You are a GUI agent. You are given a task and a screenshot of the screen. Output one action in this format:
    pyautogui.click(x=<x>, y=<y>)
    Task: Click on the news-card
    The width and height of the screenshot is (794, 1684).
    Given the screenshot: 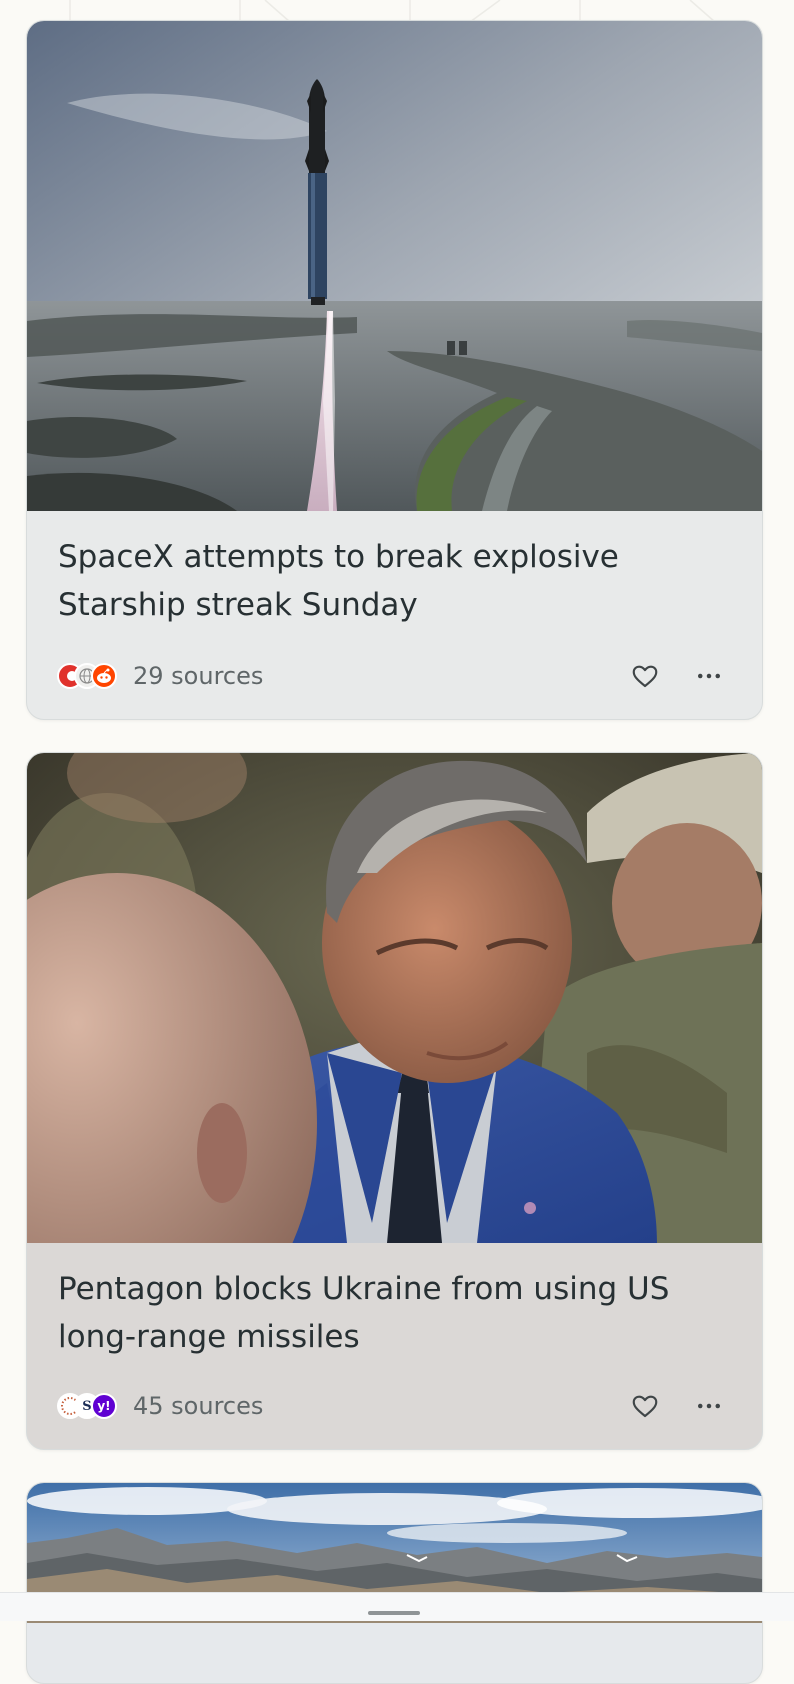 What is the action you would take?
    pyautogui.click(x=394, y=1583)
    